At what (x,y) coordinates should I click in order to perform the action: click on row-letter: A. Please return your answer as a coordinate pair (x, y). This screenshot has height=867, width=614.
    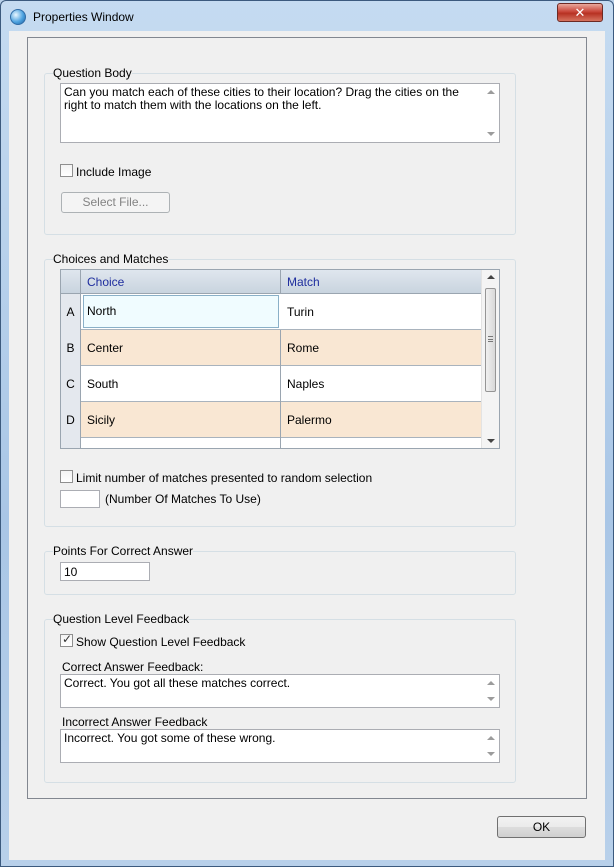
    Looking at the image, I should click on (71, 312).